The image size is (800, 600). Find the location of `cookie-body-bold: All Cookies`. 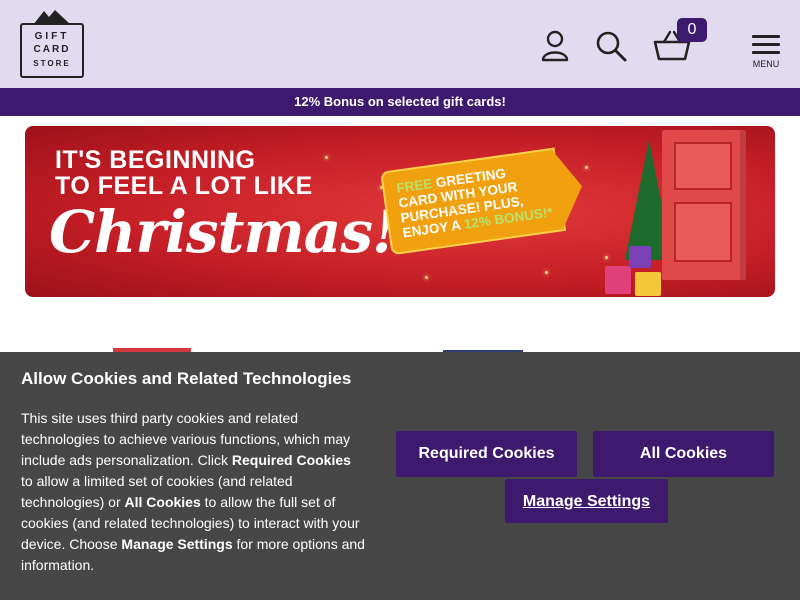

cookie-body-bold: All Cookies is located at coordinates (162, 502).